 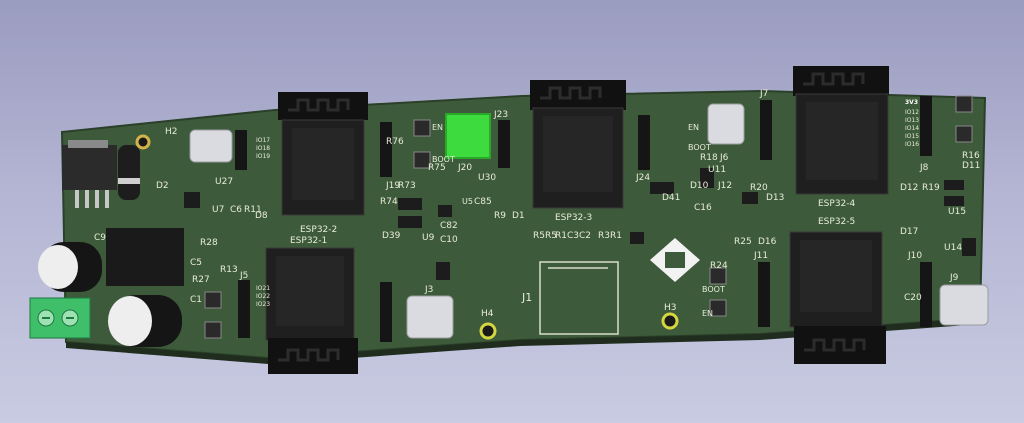 What do you see at coordinates (909, 232) in the screenshot?
I see `label-d17: D17` at bounding box center [909, 232].